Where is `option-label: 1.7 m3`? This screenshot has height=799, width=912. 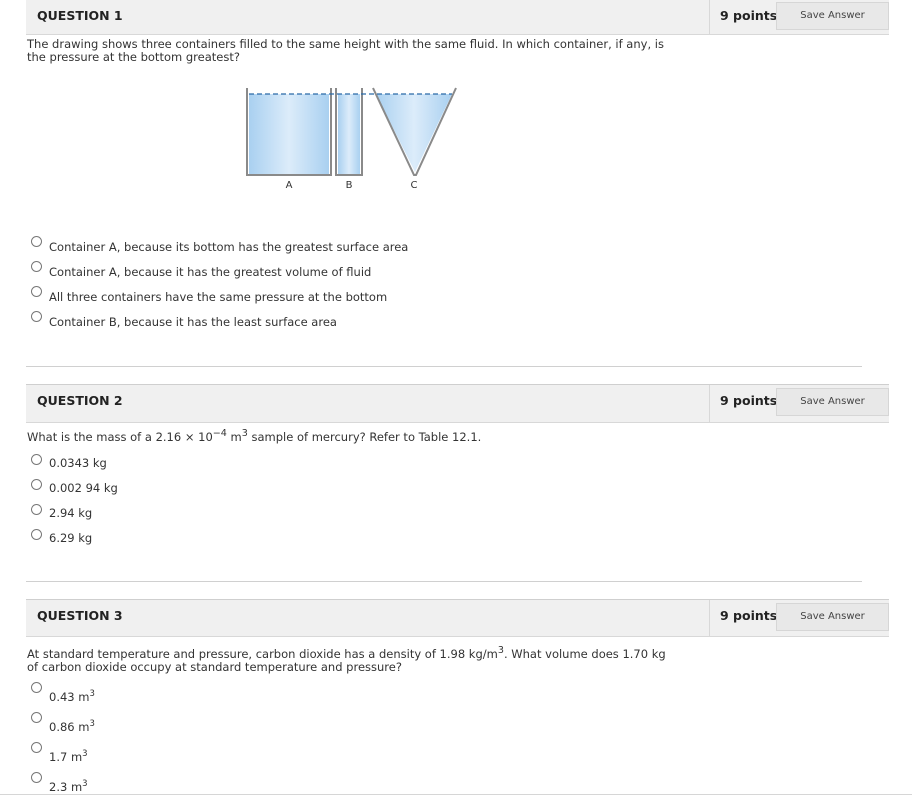 option-label: 1.7 m3 is located at coordinates (68, 757).